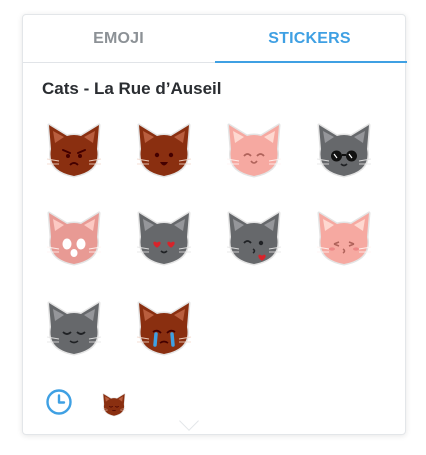 Image resolution: width=426 pixels, height=455 pixels. I want to click on gray-cat-sleepy-sticker, so click(74, 329).